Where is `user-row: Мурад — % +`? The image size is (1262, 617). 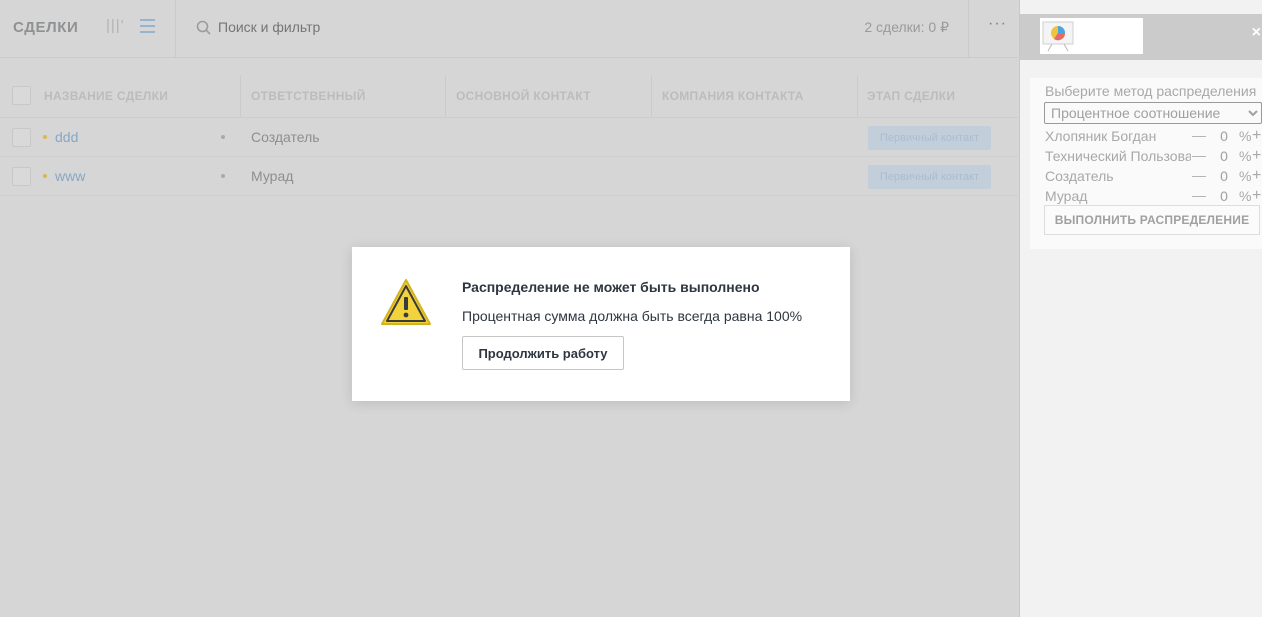
user-row: Мурад — % + is located at coordinates (1153, 197).